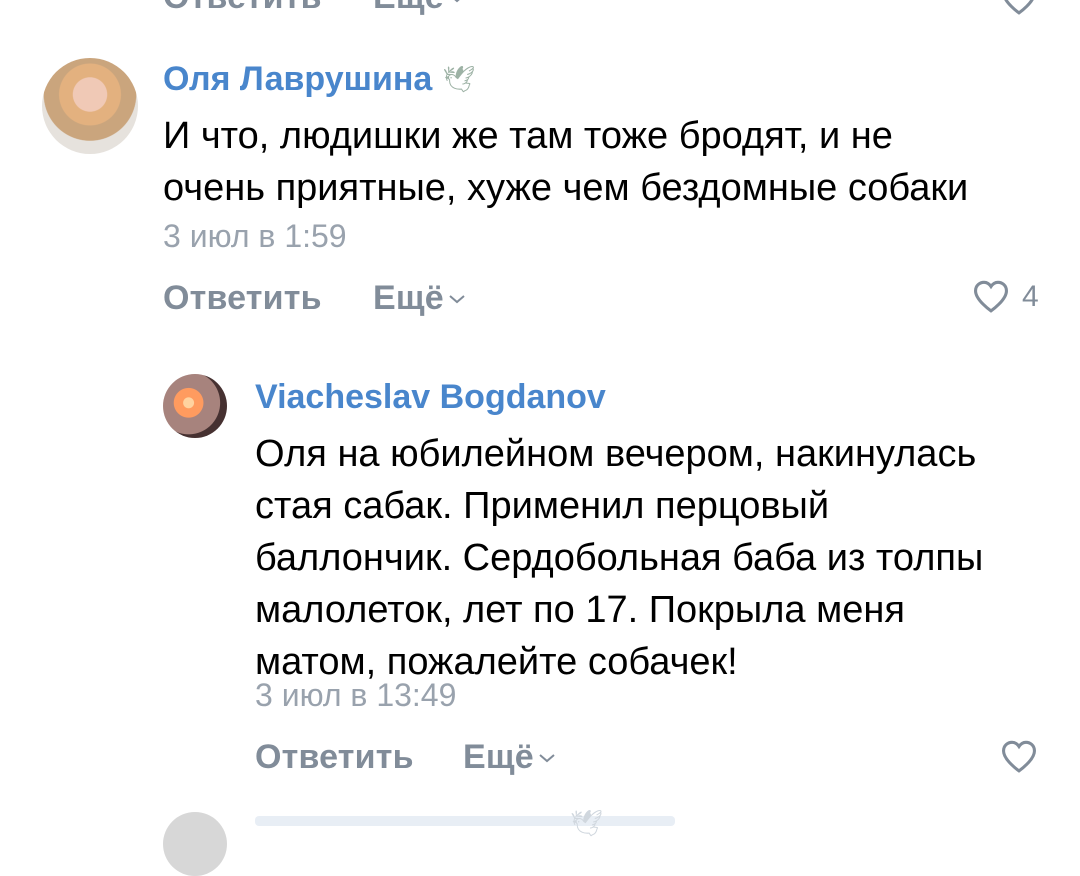 The image size is (1080, 876). I want to click on comment1-like-button: 4, so click(1005, 297).